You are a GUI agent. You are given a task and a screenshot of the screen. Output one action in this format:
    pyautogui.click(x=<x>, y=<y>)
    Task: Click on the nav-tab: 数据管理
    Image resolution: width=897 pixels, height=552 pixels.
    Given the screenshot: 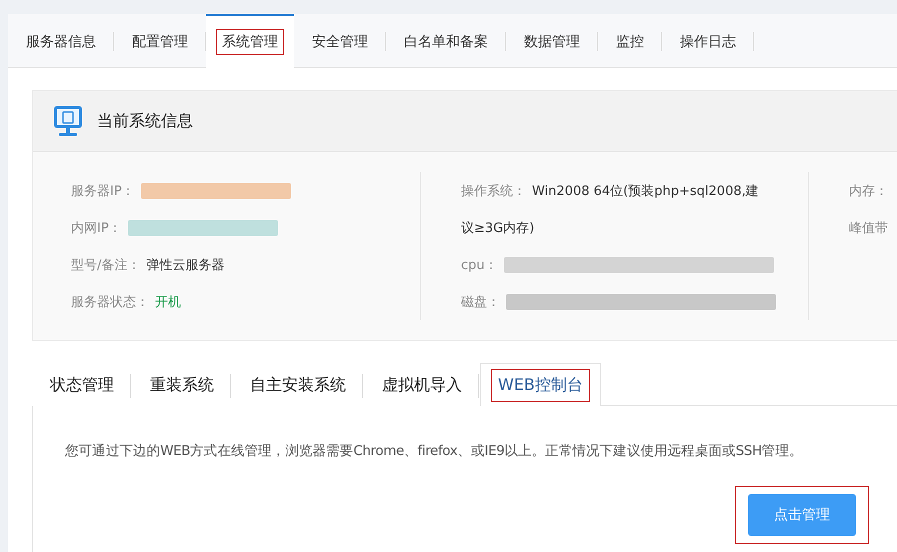 What is the action you would take?
    pyautogui.click(x=552, y=41)
    